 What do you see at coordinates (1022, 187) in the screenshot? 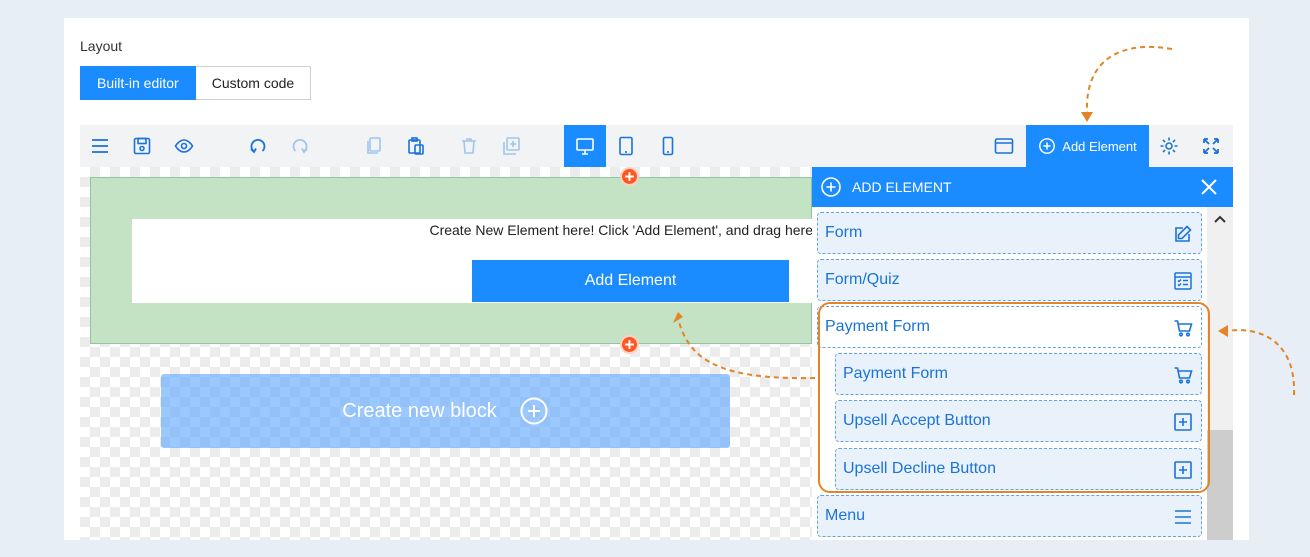
I see `add-element-panel-header: ADD ELEMENT` at bounding box center [1022, 187].